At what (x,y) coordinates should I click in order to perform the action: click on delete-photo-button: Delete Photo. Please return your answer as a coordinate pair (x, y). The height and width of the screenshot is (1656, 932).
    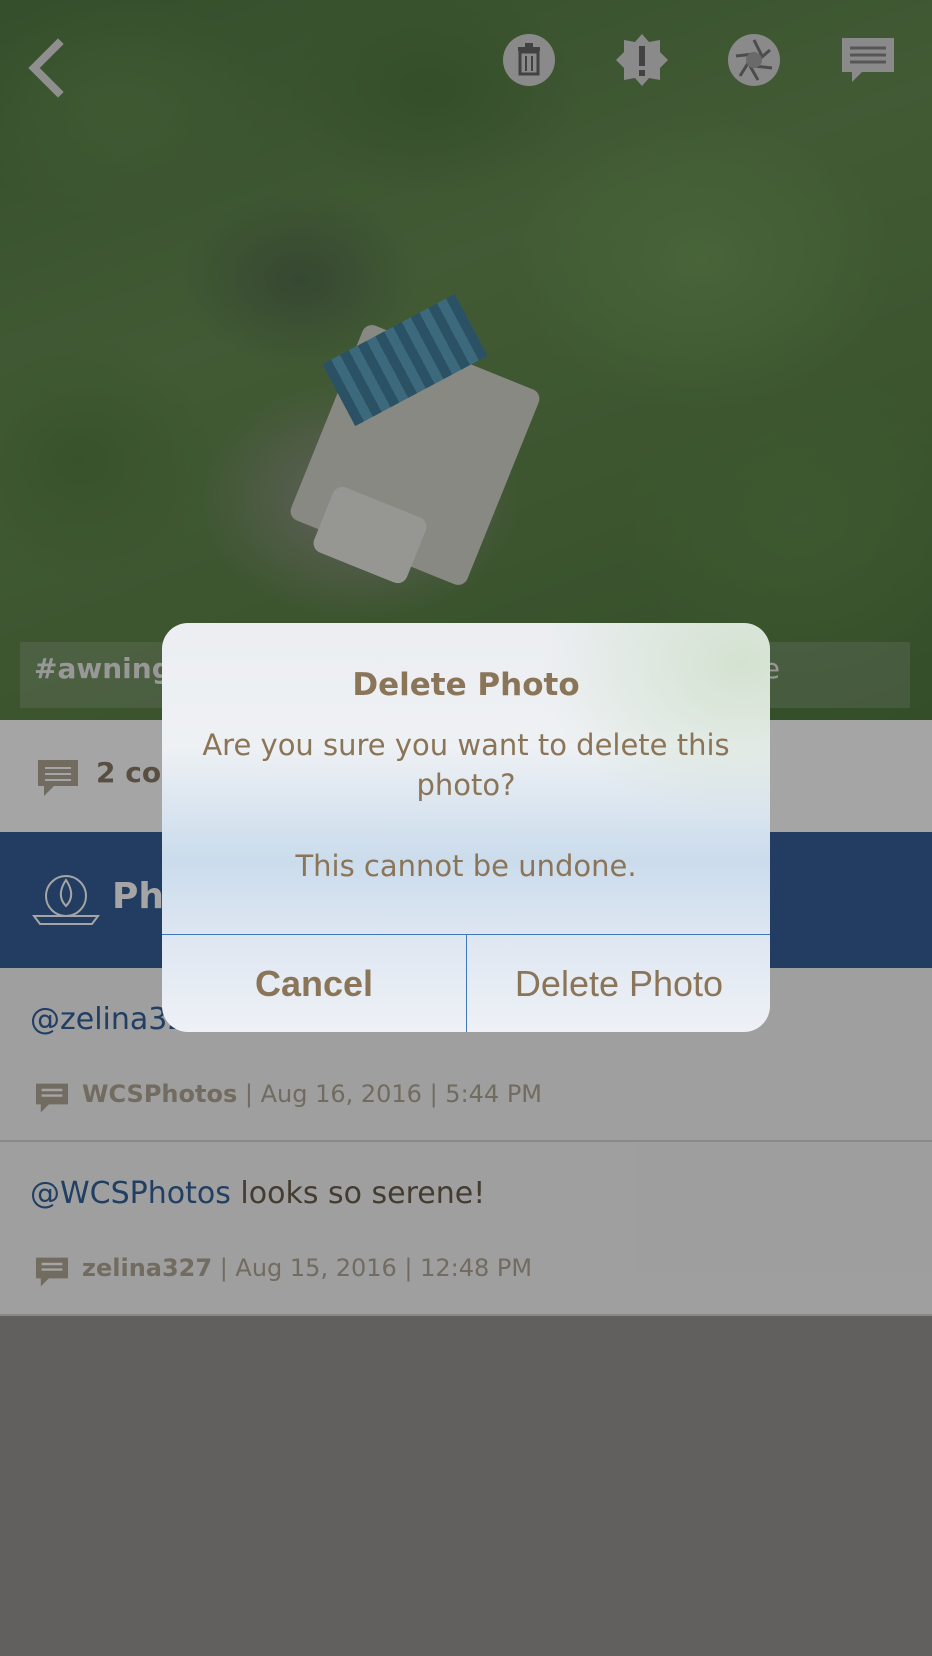
    Looking at the image, I should click on (618, 983).